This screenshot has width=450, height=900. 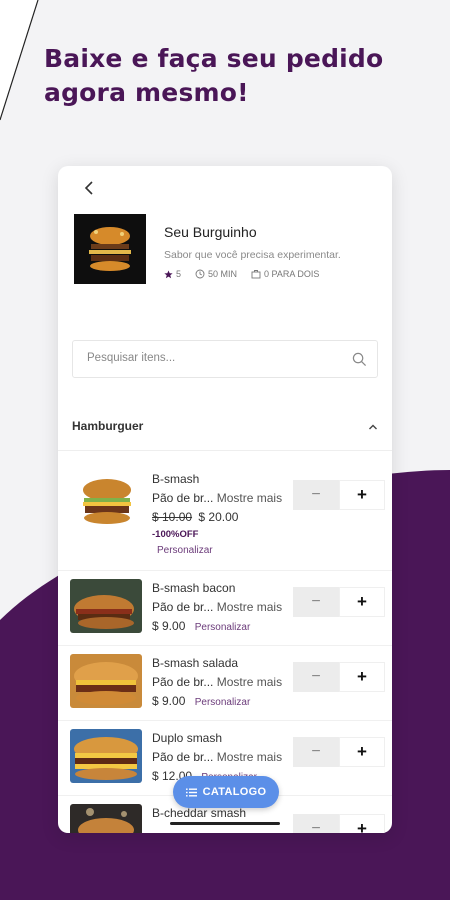 I want to click on item-name: Duplo smash, so click(x=187, y=738).